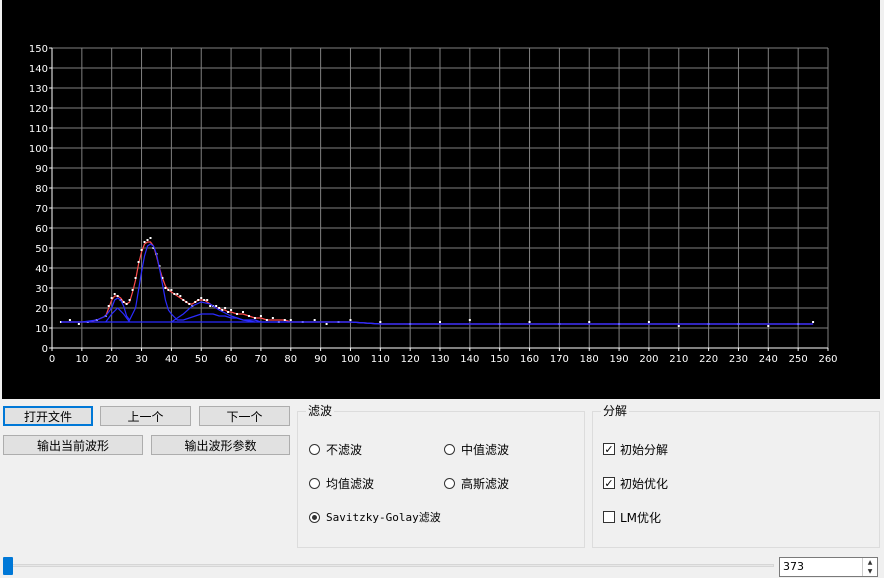  Describe the element at coordinates (648, 359) in the screenshot. I see `x-tick-label: 200` at that location.